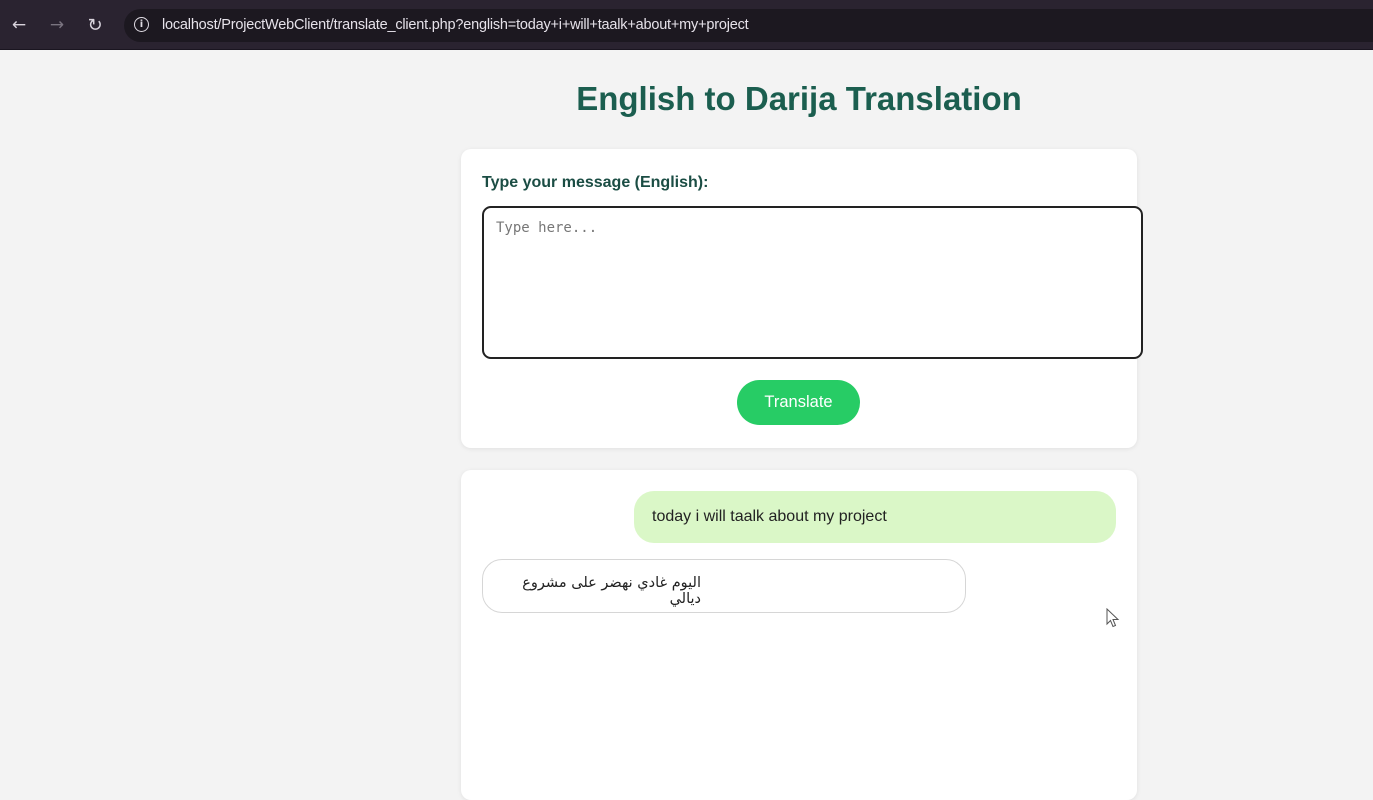 This screenshot has height=800, width=1373. I want to click on translation-message-text: اليوم غادي نهضر على مشروع ديالي, so click(611, 591).